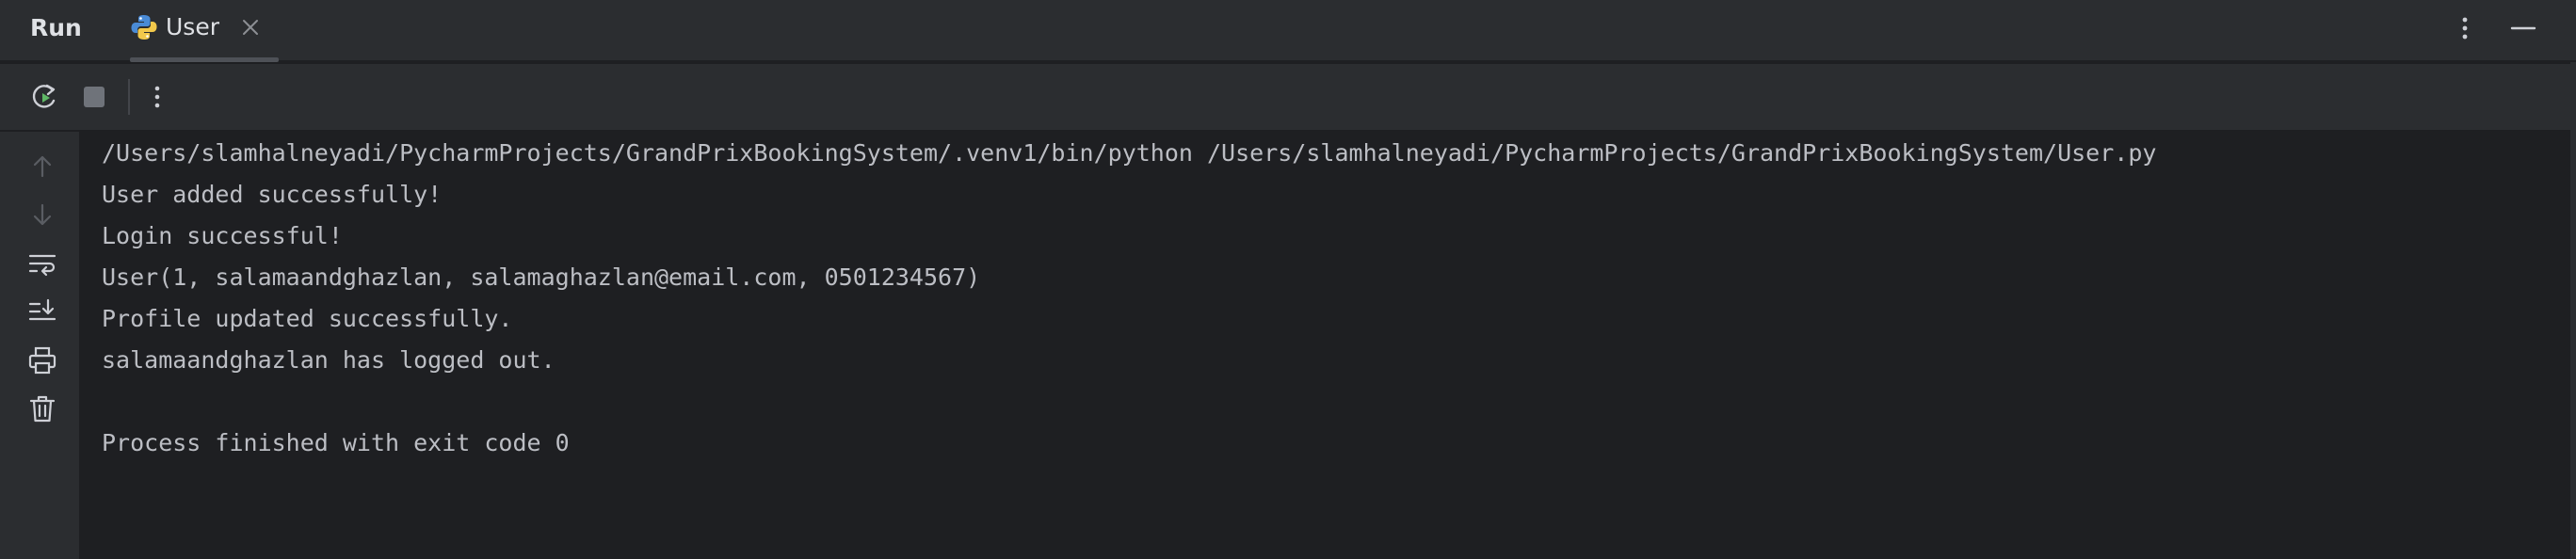  What do you see at coordinates (44, 97) in the screenshot?
I see `rerun-icon` at bounding box center [44, 97].